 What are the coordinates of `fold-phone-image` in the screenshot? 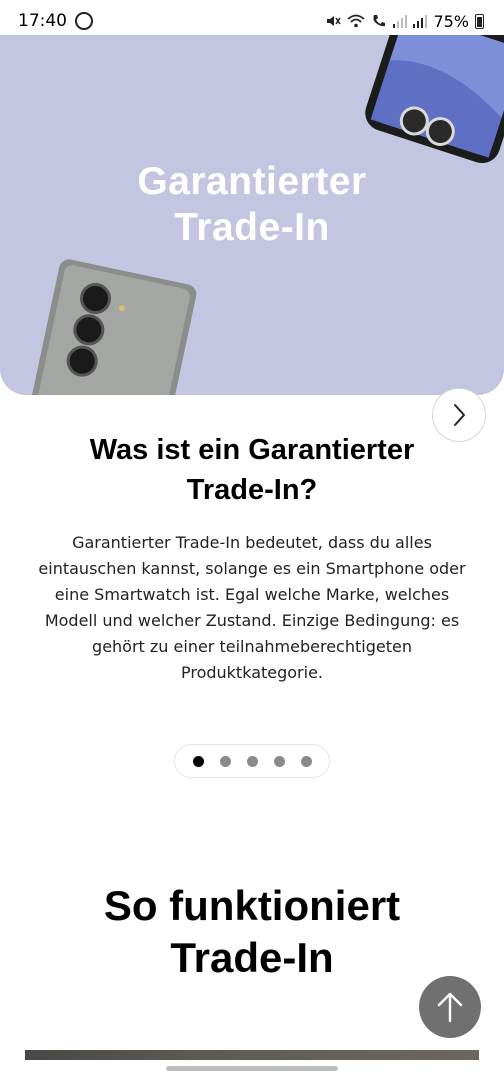 It's located at (112, 327).